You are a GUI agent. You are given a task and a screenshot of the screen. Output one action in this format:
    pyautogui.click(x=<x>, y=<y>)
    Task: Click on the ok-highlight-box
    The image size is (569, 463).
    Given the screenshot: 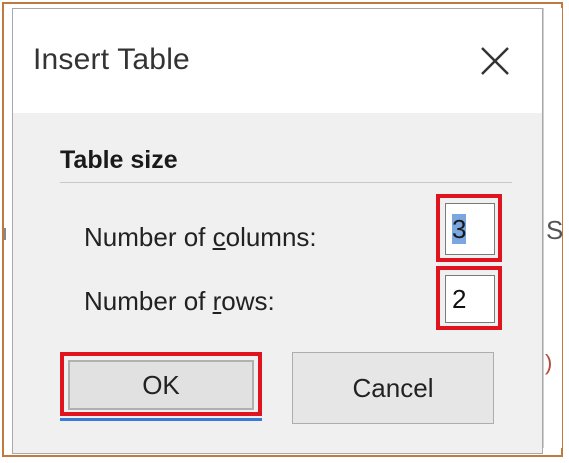 What is the action you would take?
    pyautogui.click(x=161, y=384)
    